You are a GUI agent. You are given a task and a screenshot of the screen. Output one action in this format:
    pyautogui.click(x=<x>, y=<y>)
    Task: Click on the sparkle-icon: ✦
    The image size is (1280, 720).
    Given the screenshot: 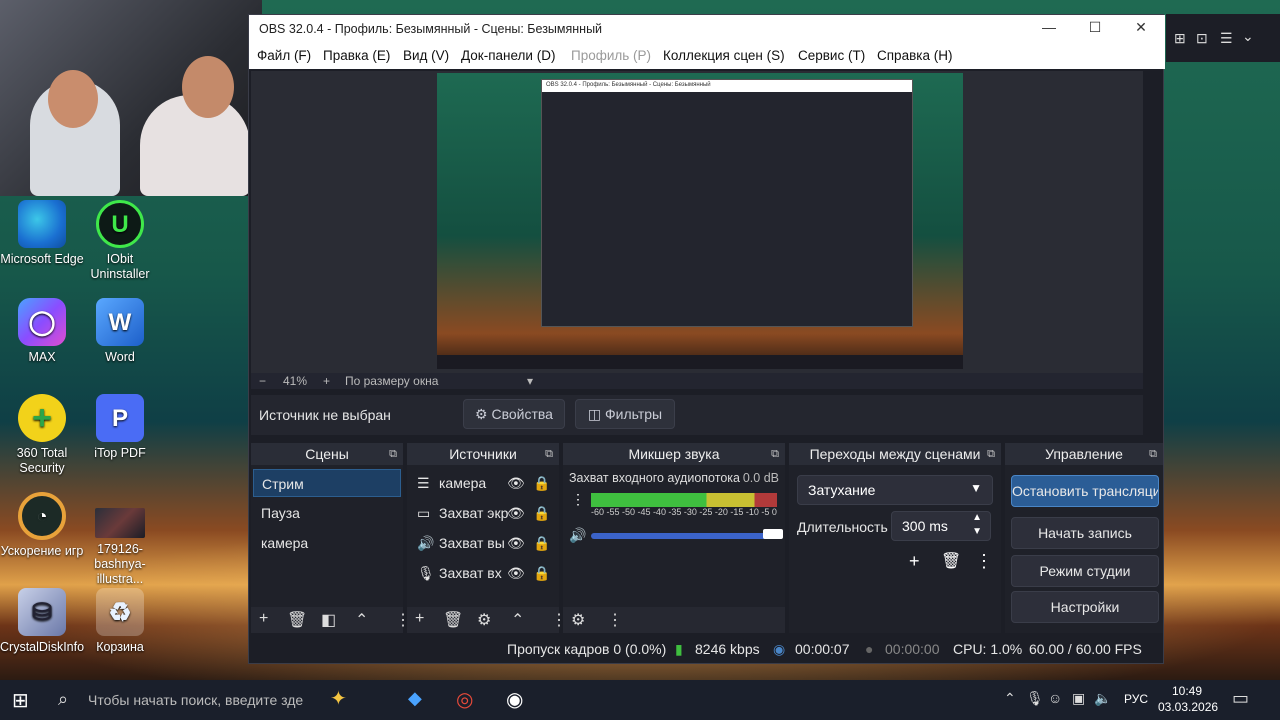 What is the action you would take?
    pyautogui.click(x=338, y=698)
    